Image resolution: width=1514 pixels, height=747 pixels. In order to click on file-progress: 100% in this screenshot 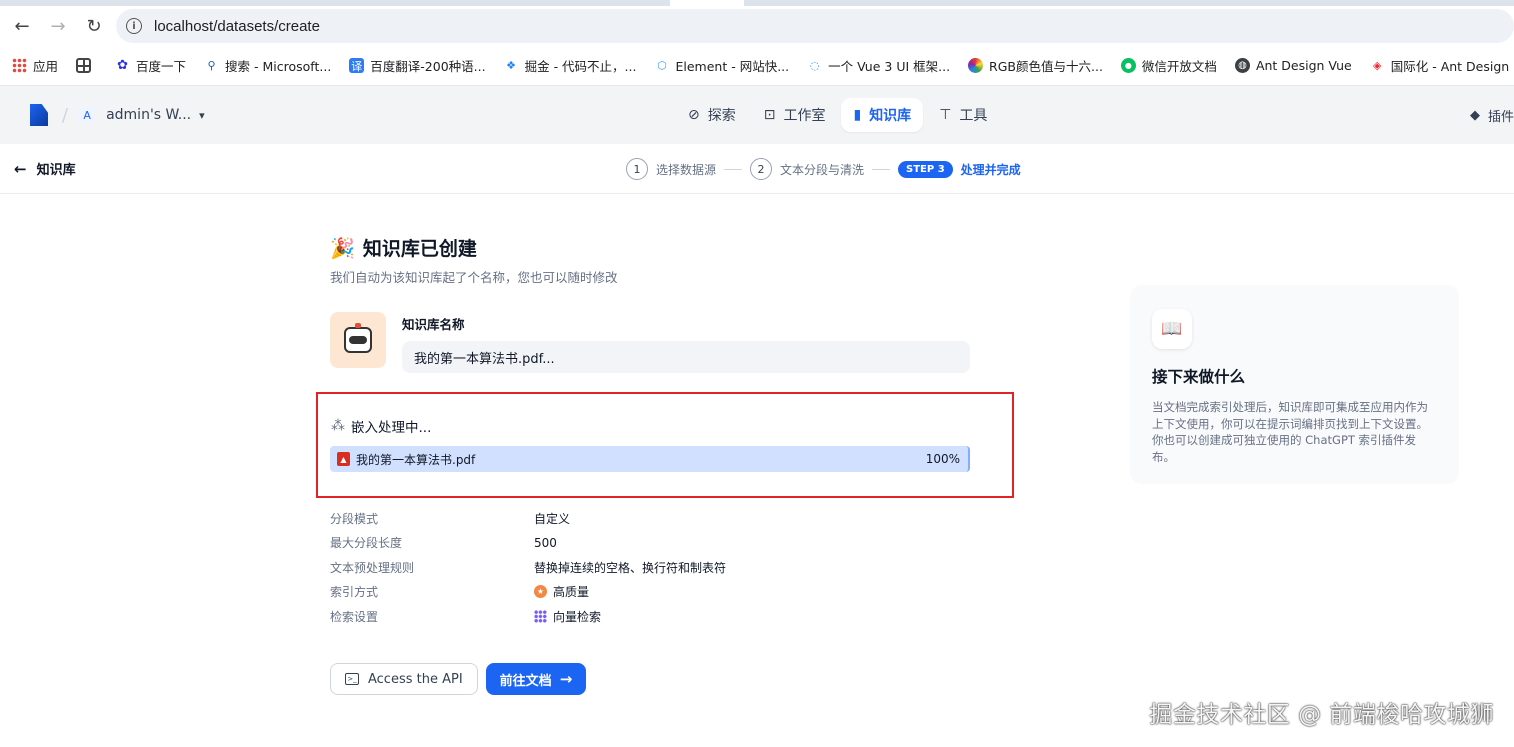, I will do `click(942, 459)`.